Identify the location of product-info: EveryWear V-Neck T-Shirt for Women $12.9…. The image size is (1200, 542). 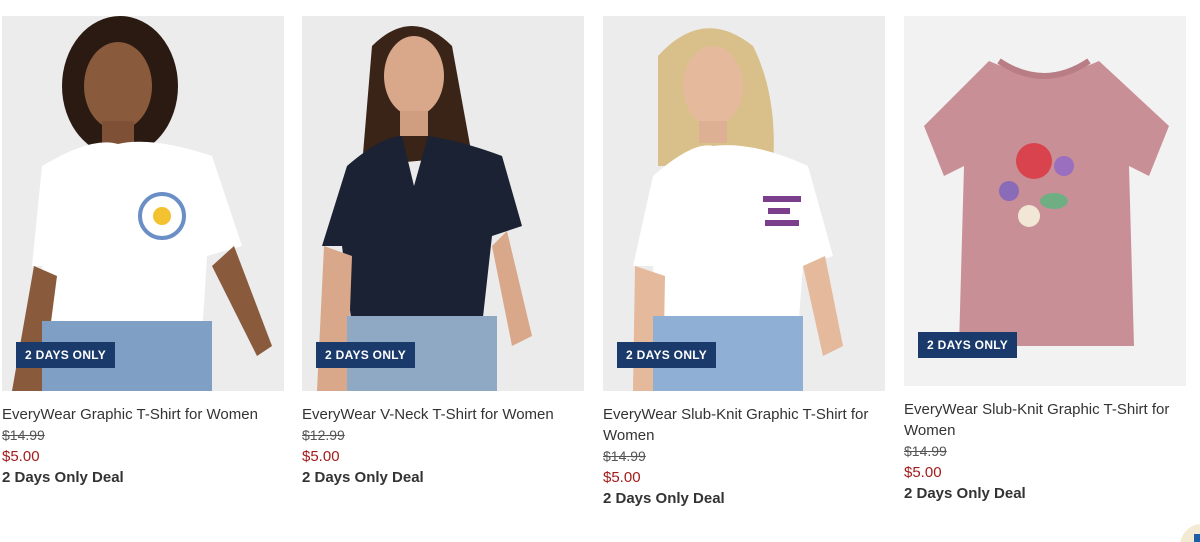
(443, 439).